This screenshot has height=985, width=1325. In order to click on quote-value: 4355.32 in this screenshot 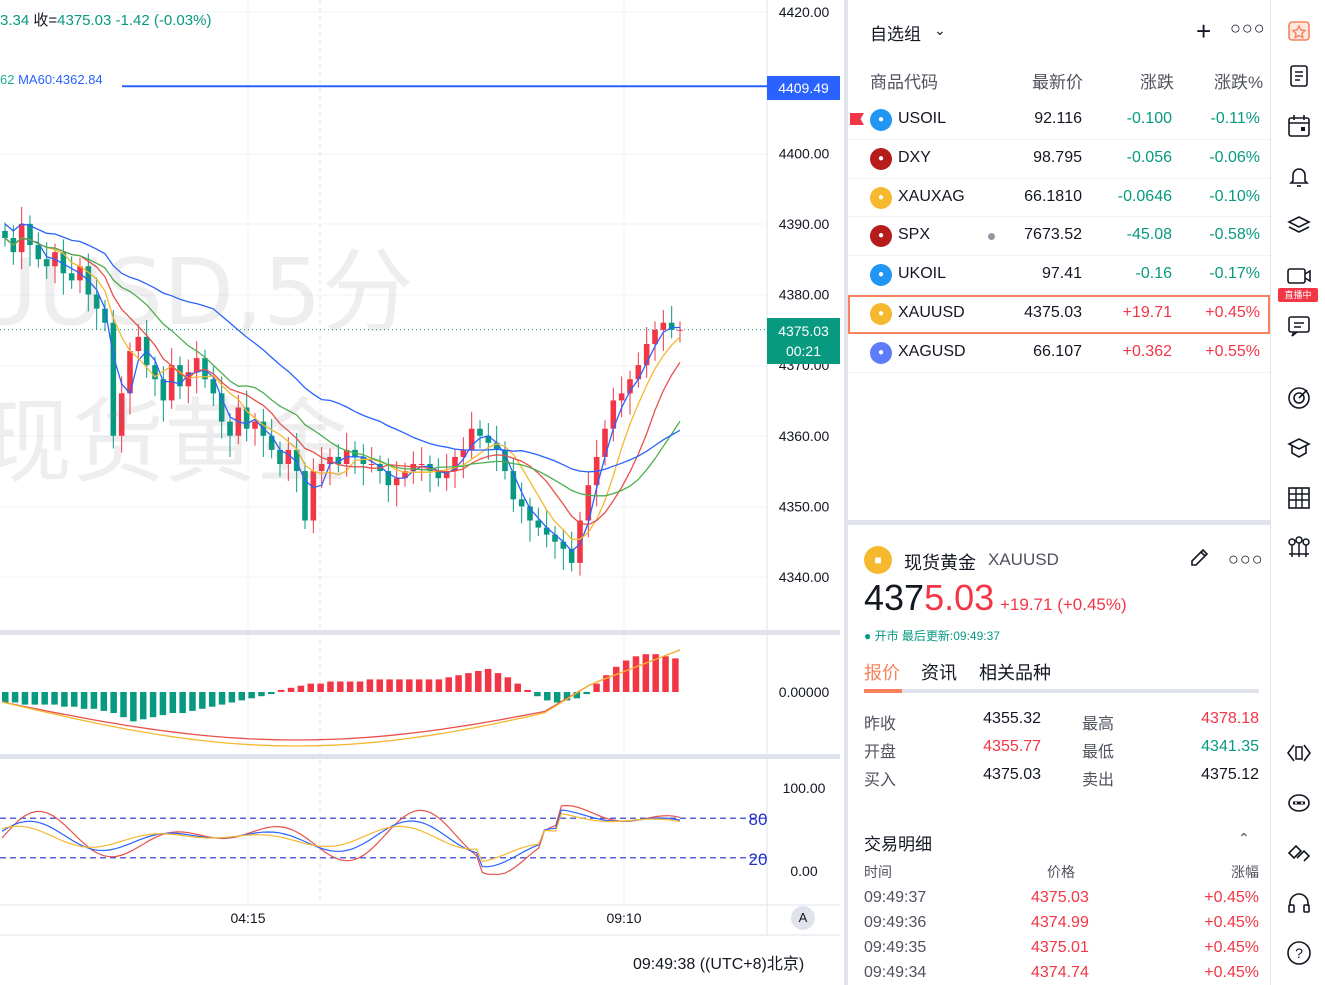, I will do `click(1012, 718)`.